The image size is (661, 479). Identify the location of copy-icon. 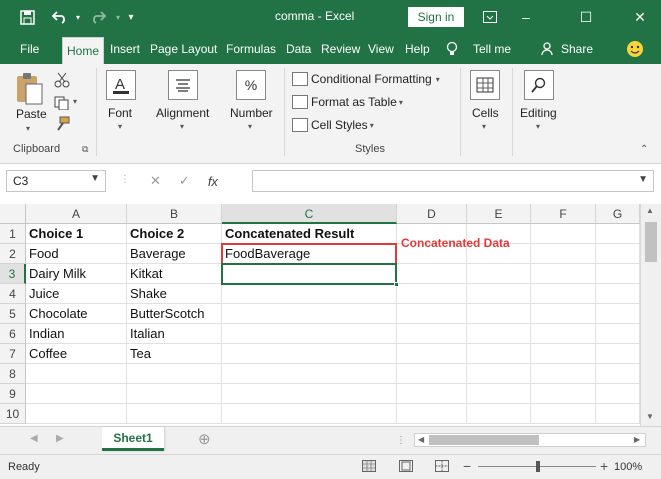
(62, 104).